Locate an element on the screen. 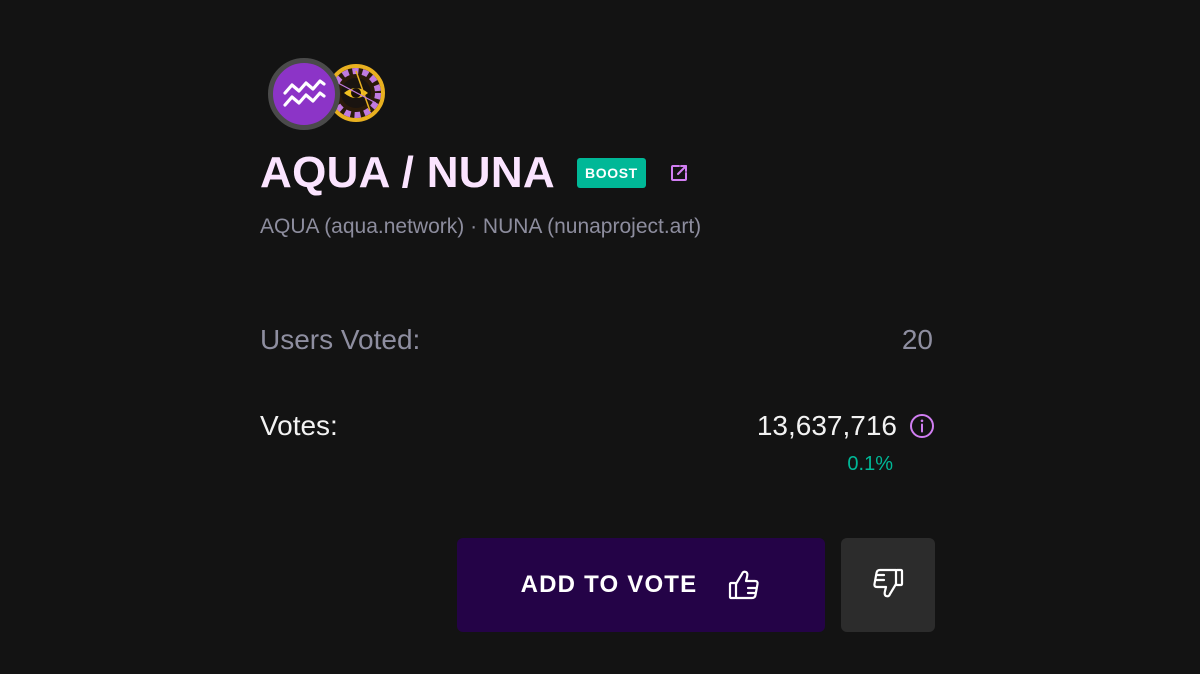  pair-header: AQUA / NUNA BOOST is located at coordinates (597, 173).